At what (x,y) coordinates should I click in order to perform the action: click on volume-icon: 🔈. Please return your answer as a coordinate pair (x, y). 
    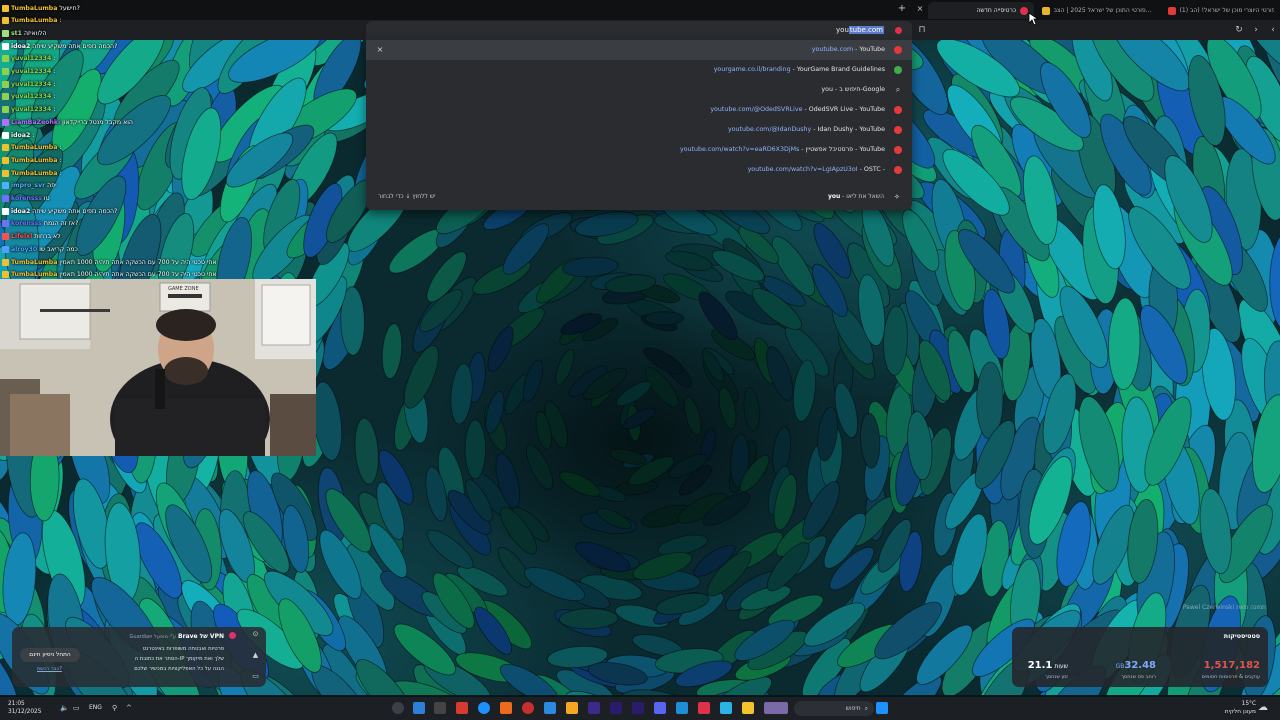
    Looking at the image, I should click on (64, 708).